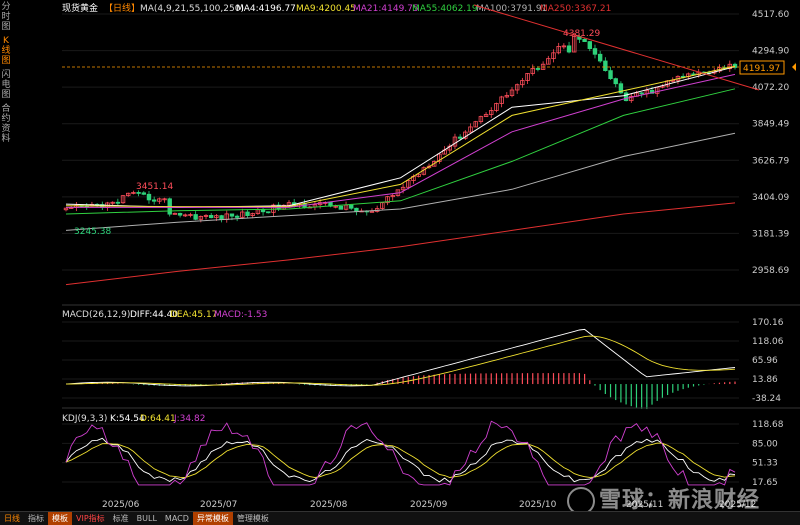  Describe the element at coordinates (6, 124) in the screenshot. I see `sidebar-item-contract: 合约资料` at that location.